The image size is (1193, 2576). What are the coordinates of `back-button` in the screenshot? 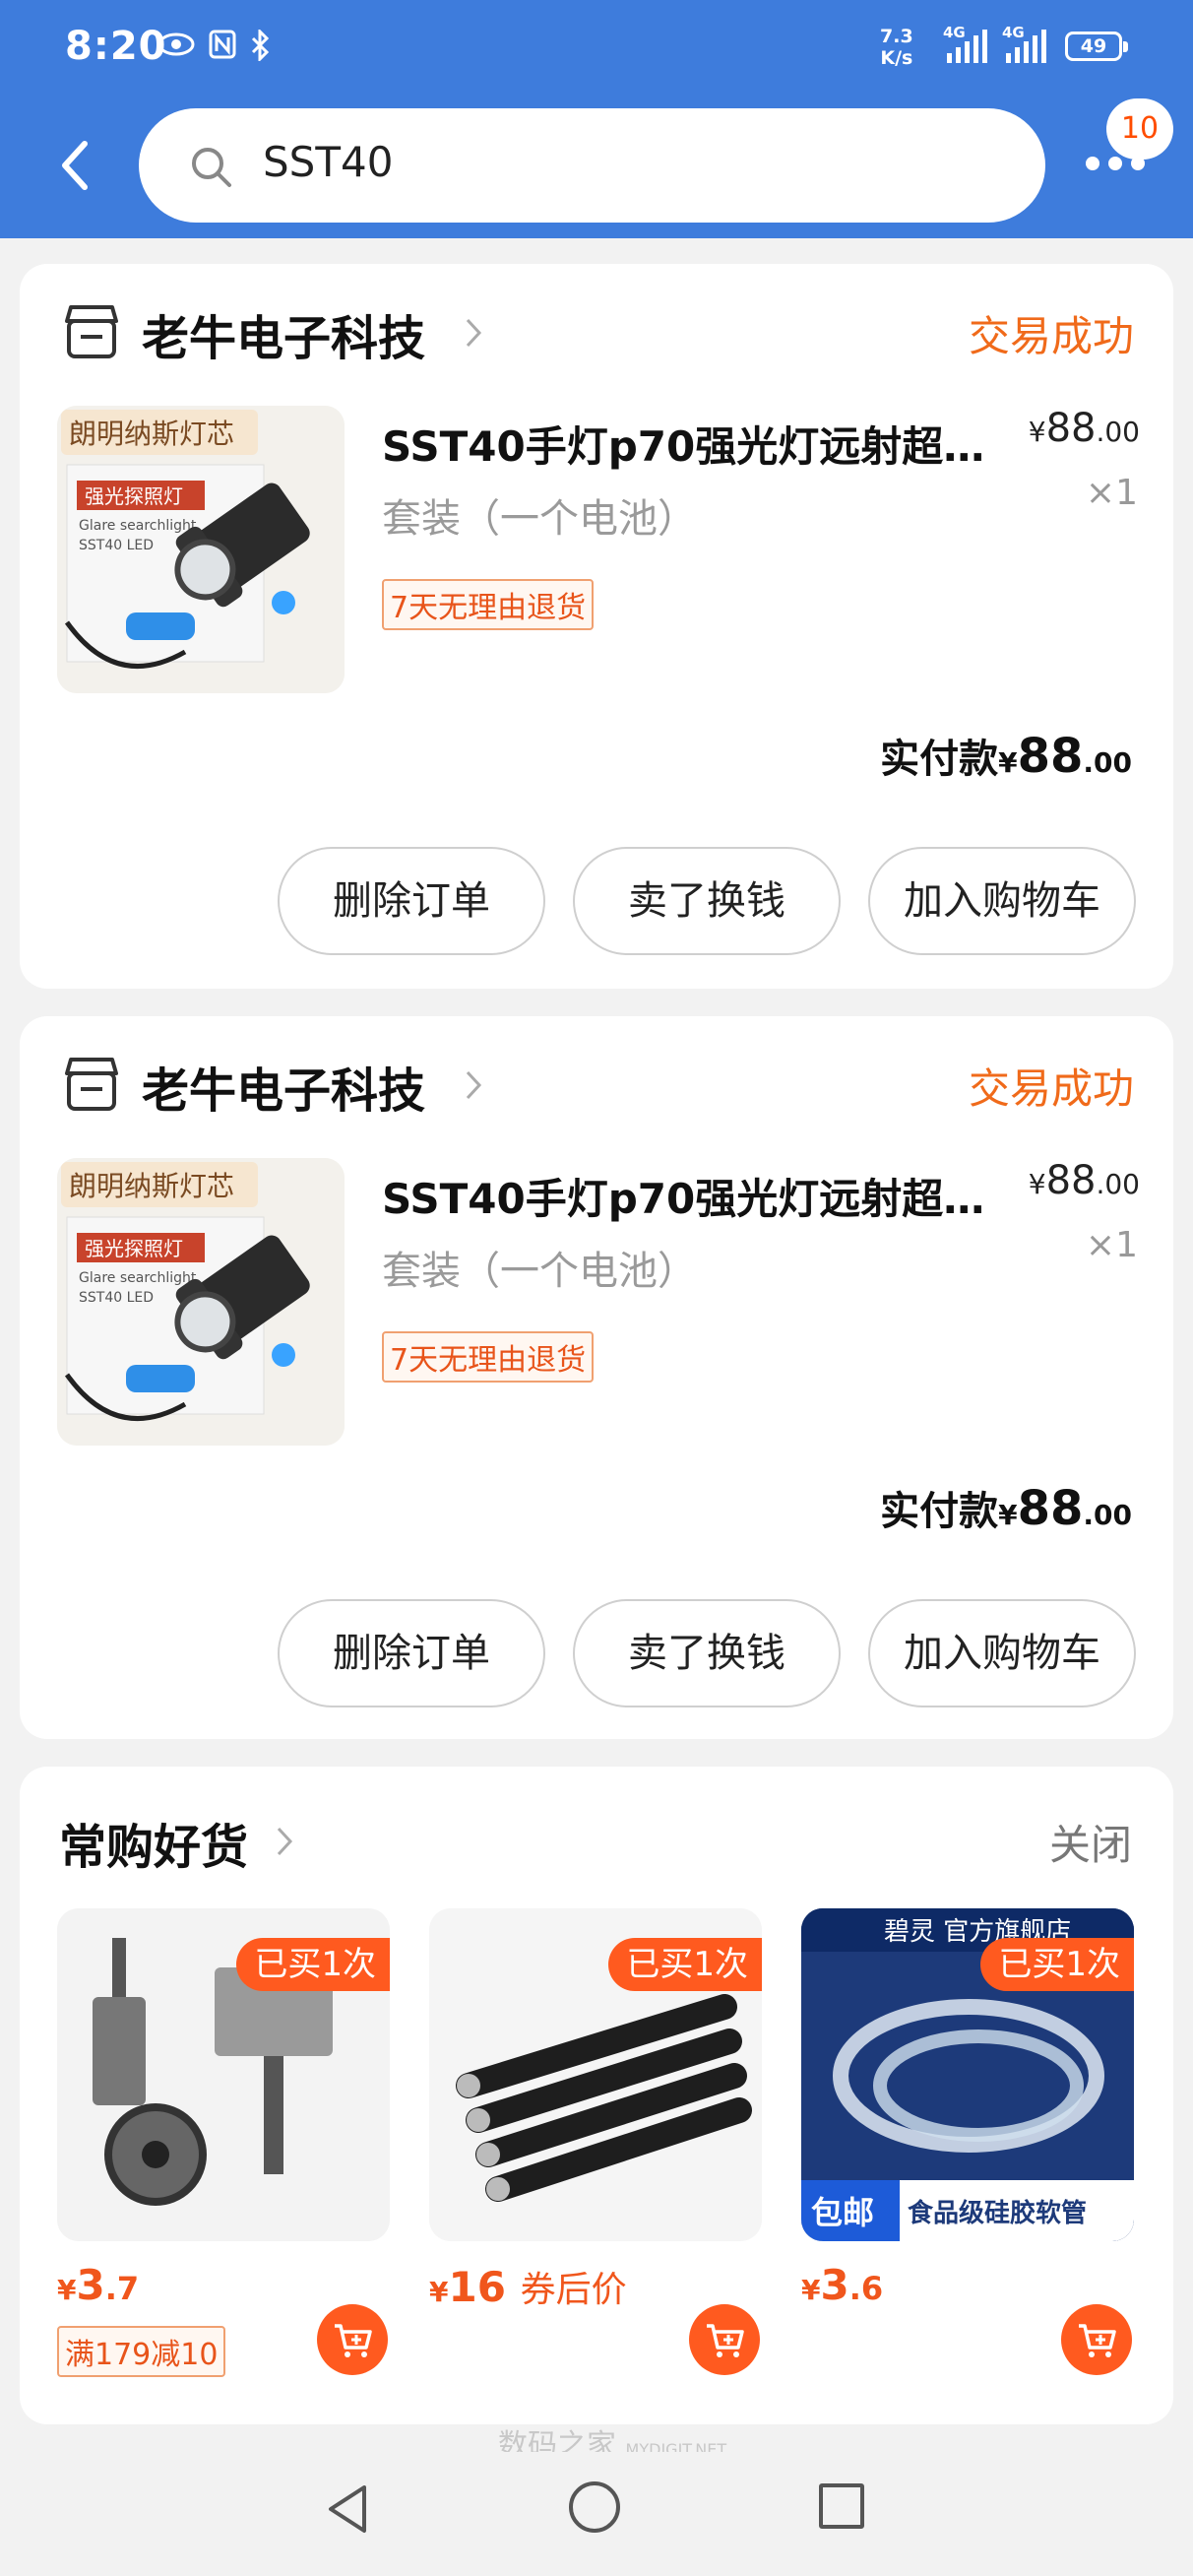 It's located at (74, 165).